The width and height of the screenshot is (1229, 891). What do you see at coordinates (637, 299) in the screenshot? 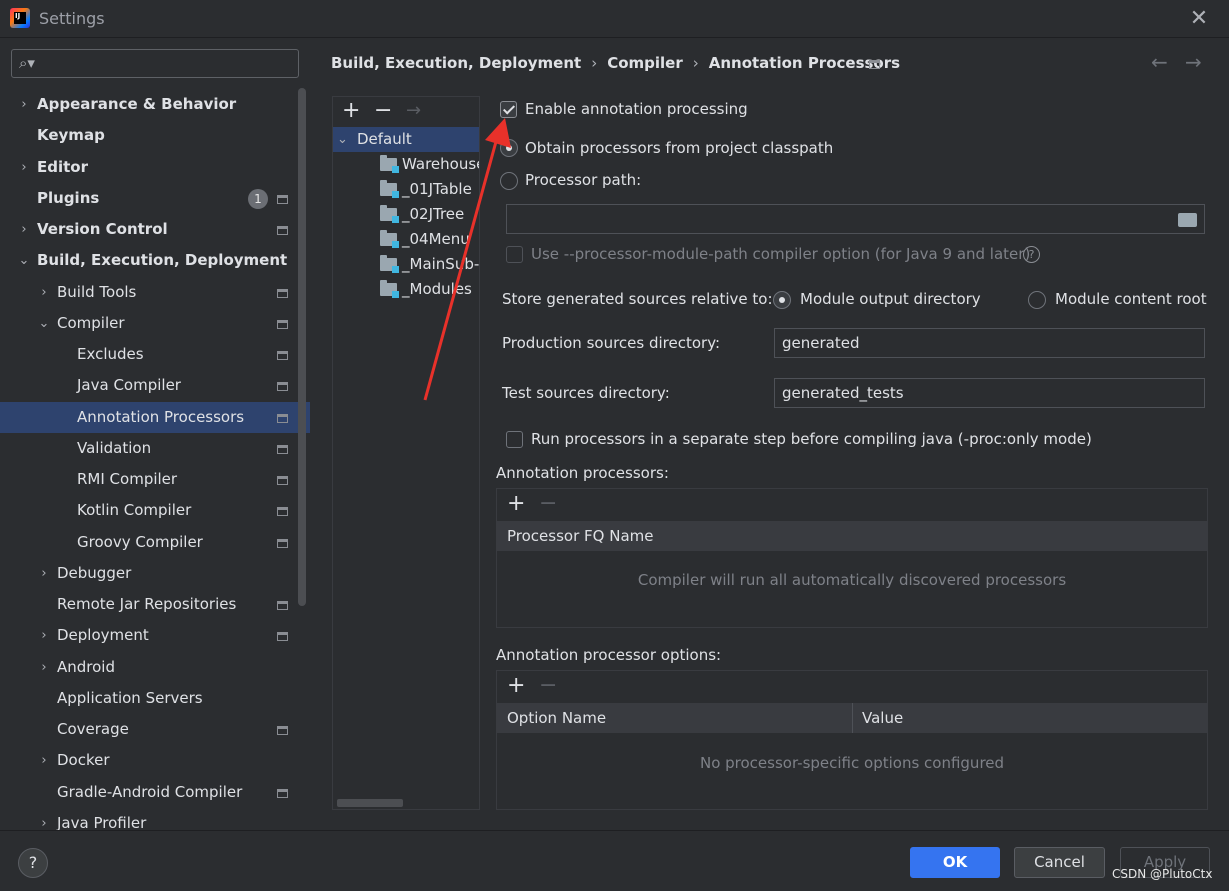
I see `store-generated-sources-label: Store generated sources relative to:` at bounding box center [637, 299].